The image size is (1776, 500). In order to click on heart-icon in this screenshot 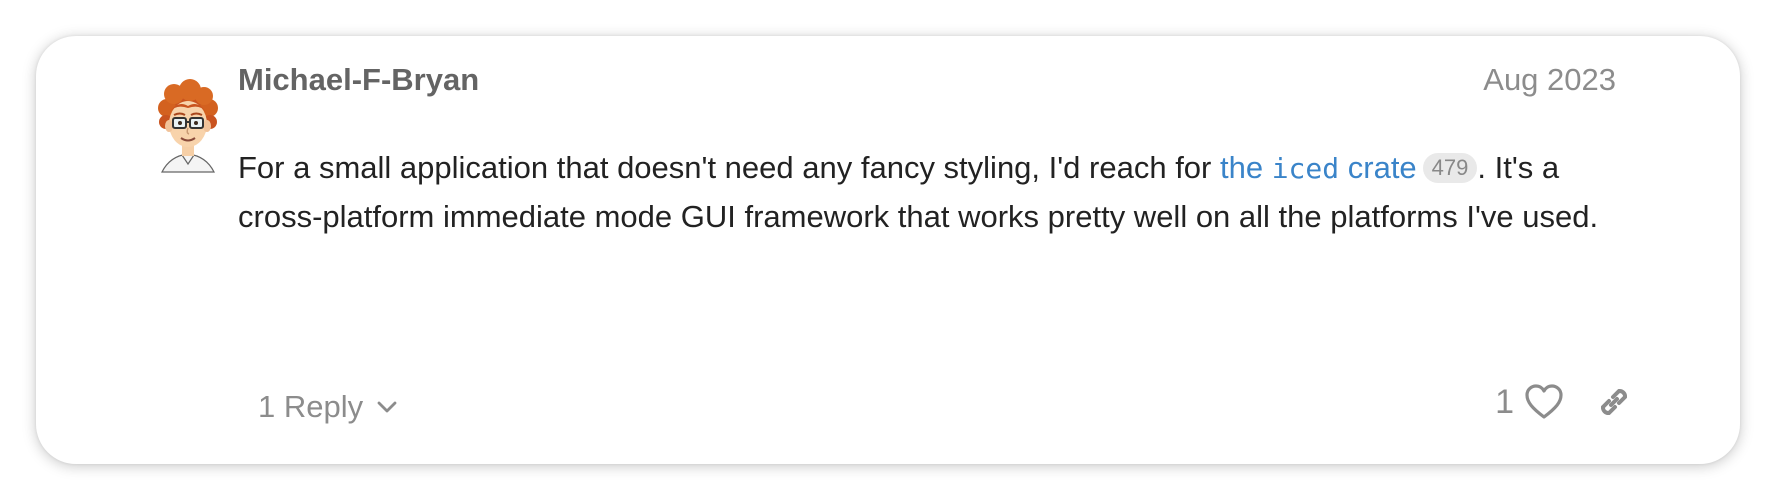, I will do `click(1544, 401)`.